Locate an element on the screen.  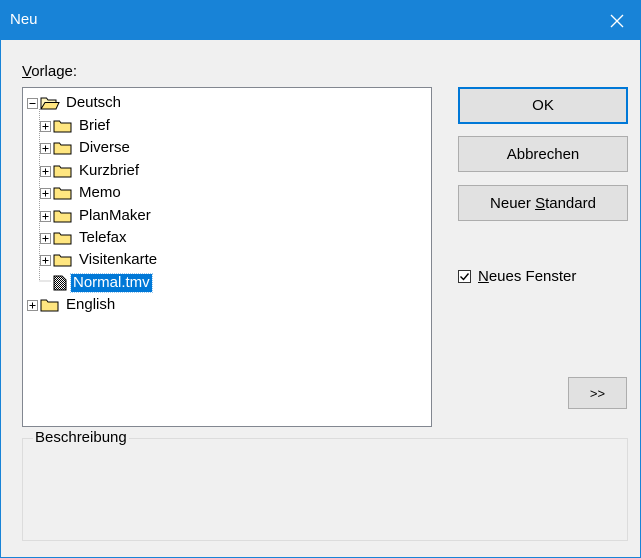
tree-node-normal-tmv: Normal.tmv is located at coordinates (103, 283).